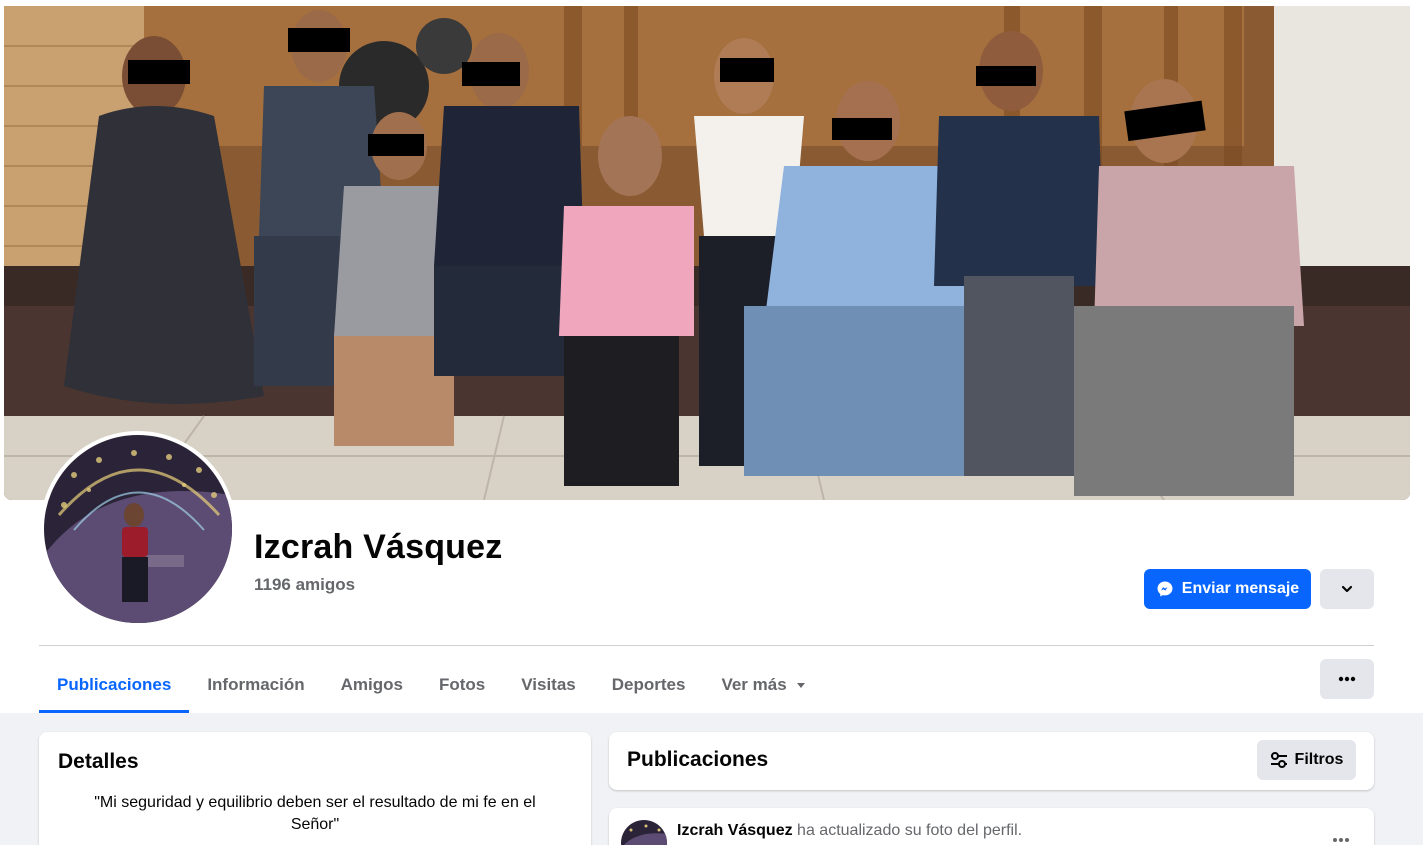 This screenshot has width=1423, height=845. Describe the element at coordinates (907, 830) in the screenshot. I see `post-action-text: ha actualizado su foto del perfil.` at that location.